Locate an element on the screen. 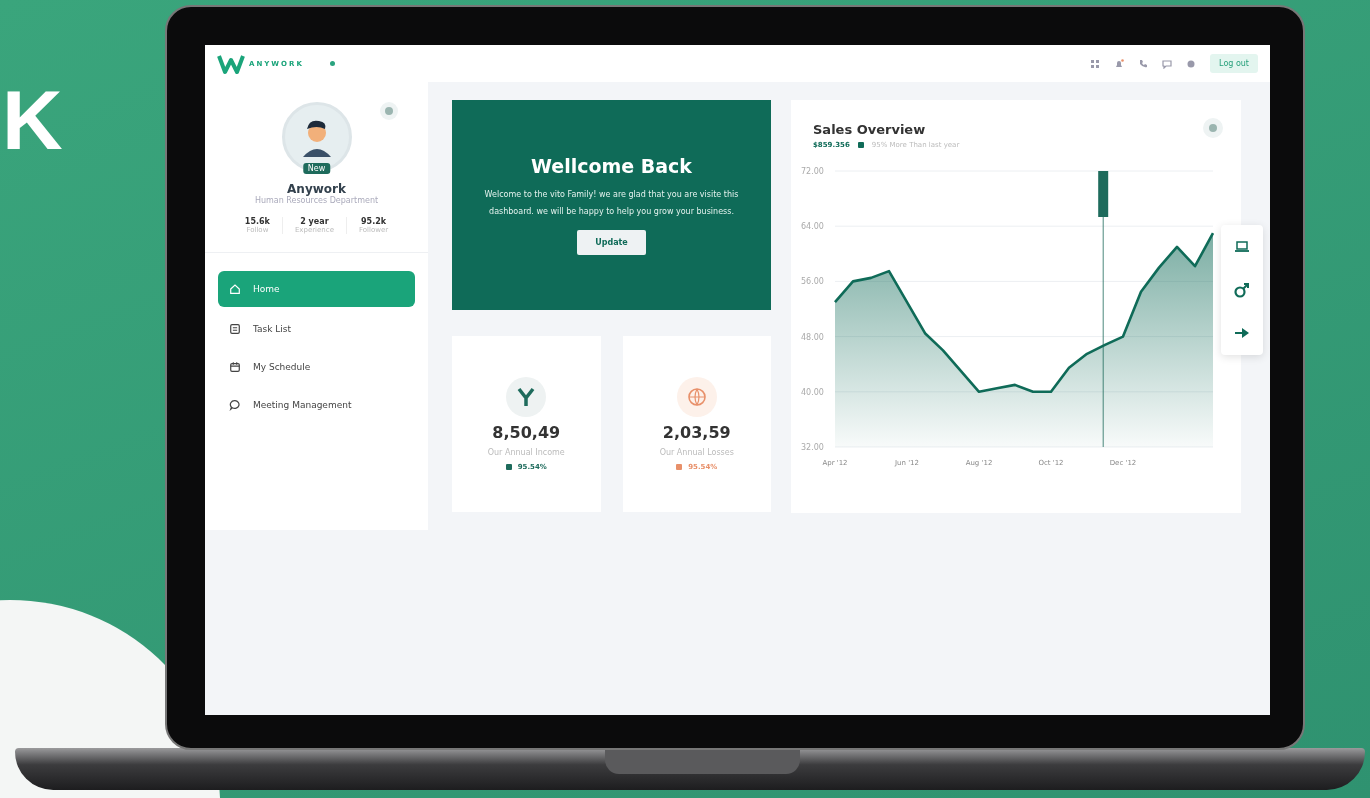  y-tick-label: 48.00 is located at coordinates (812, 337).